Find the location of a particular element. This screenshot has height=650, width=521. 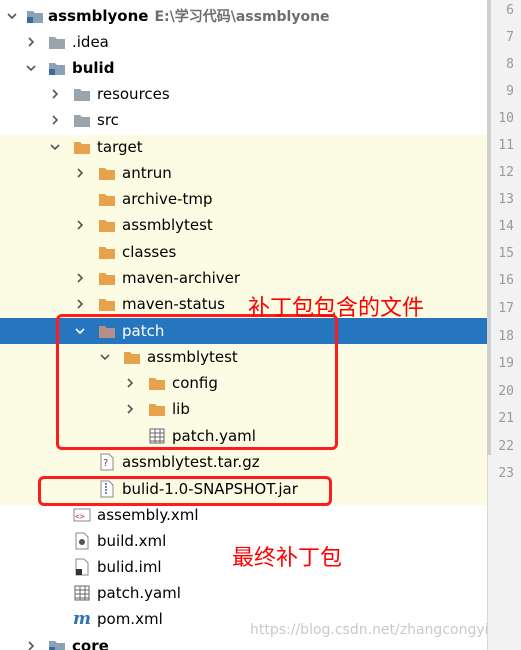

root-label: assmblyone E:\学习代码\assmblyone is located at coordinates (189, 16).